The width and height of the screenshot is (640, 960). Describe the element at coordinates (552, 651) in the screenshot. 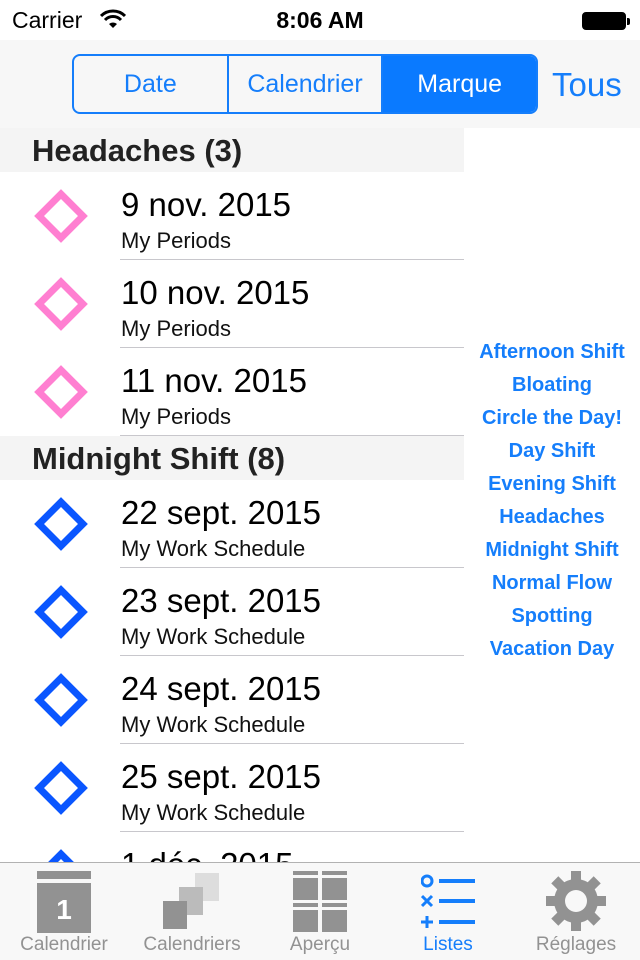

I see `index-entry: Vacation Day` at that location.